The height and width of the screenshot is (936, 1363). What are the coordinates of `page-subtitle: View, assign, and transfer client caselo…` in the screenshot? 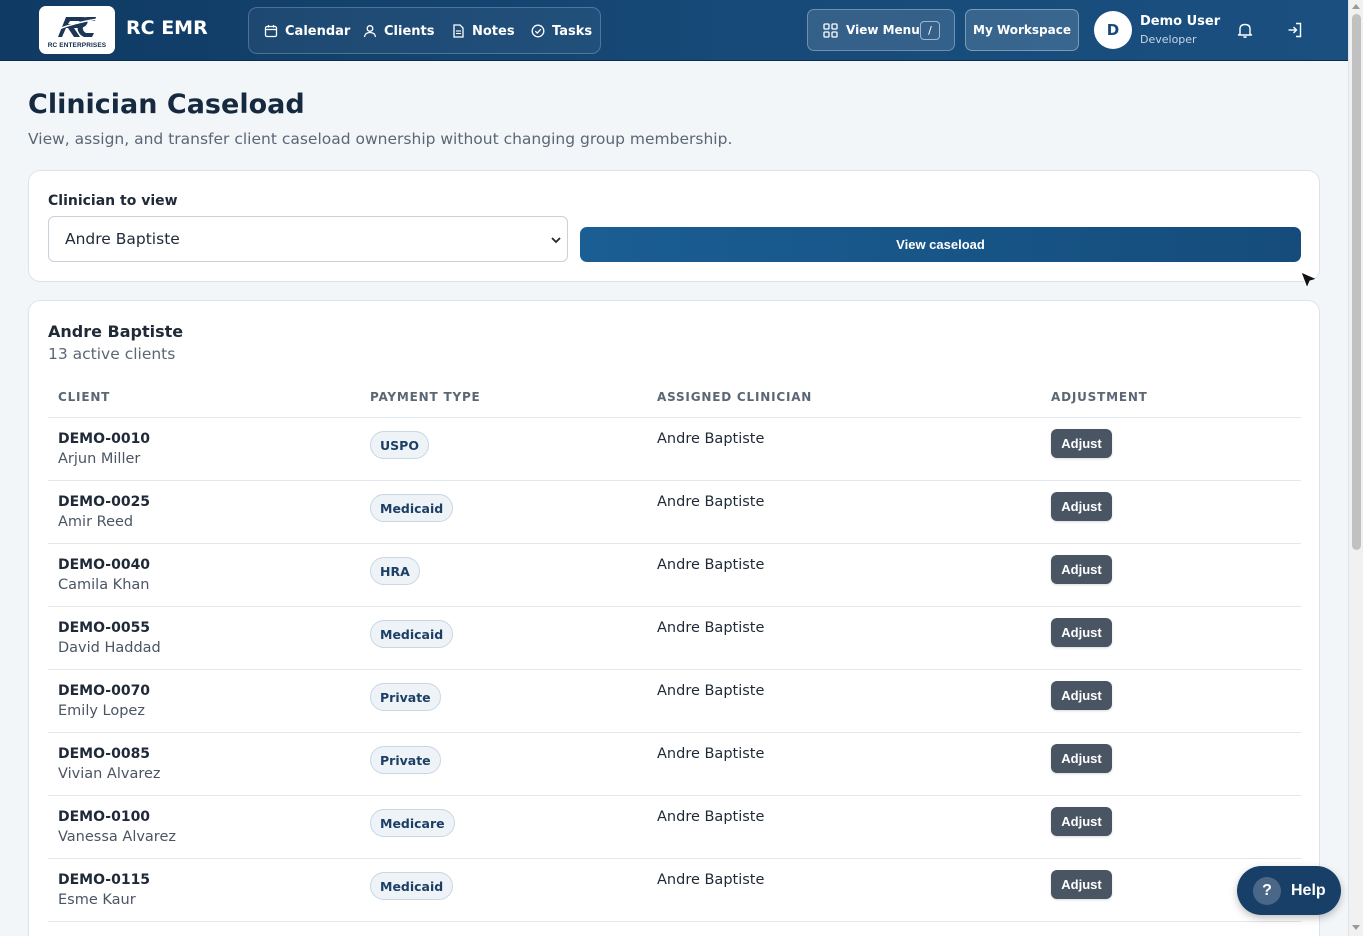 It's located at (380, 139).